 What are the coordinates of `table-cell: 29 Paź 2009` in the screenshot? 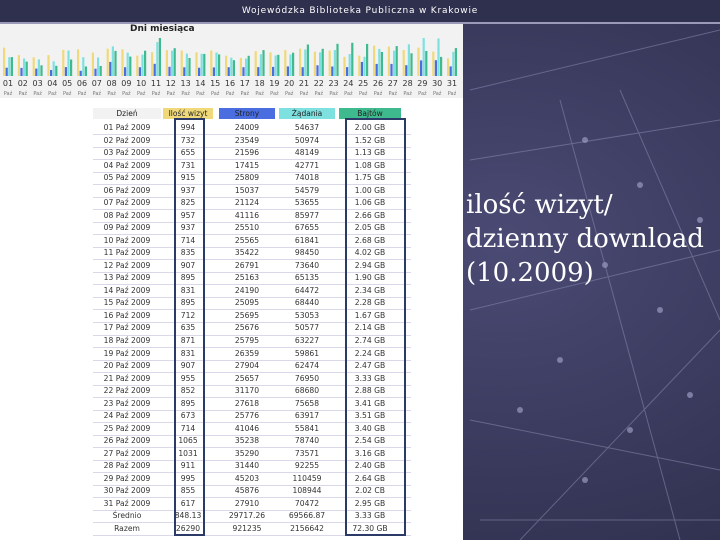 It's located at (127, 478).